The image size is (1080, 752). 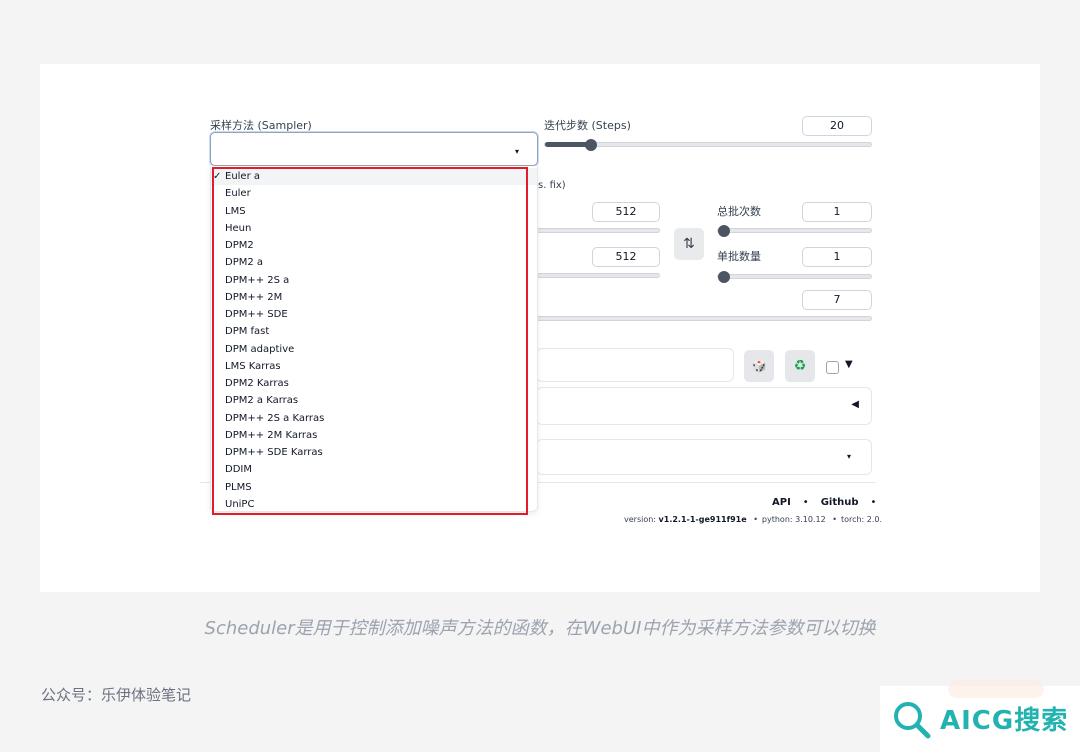 I want to click on search-icon, so click(x=912, y=720).